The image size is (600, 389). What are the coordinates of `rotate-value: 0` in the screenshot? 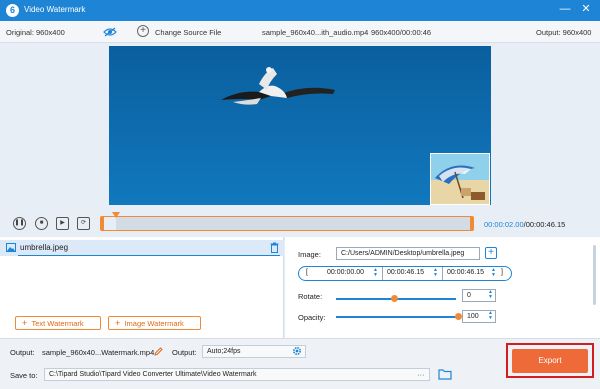 It's located at (469, 295).